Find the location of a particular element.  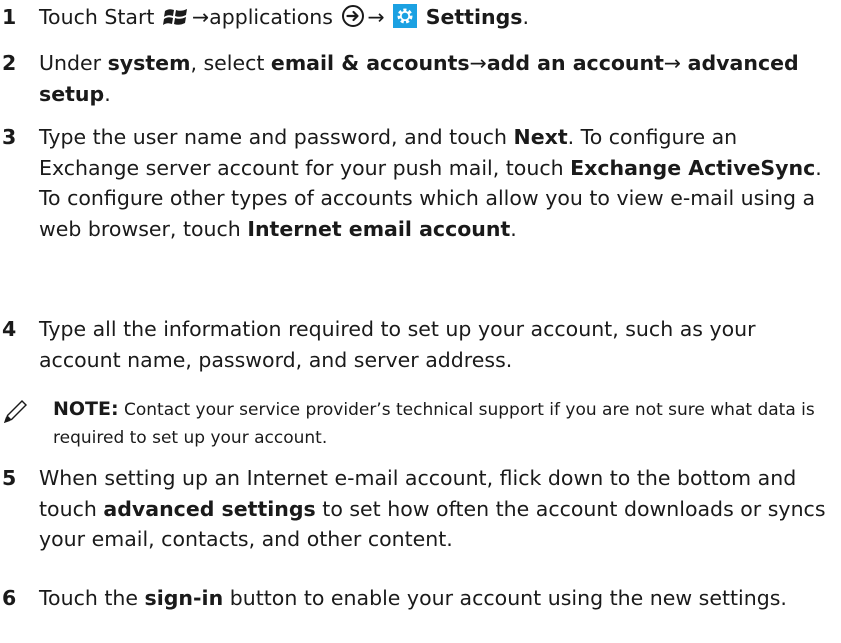

step-number: 6 is located at coordinates (9, 598).